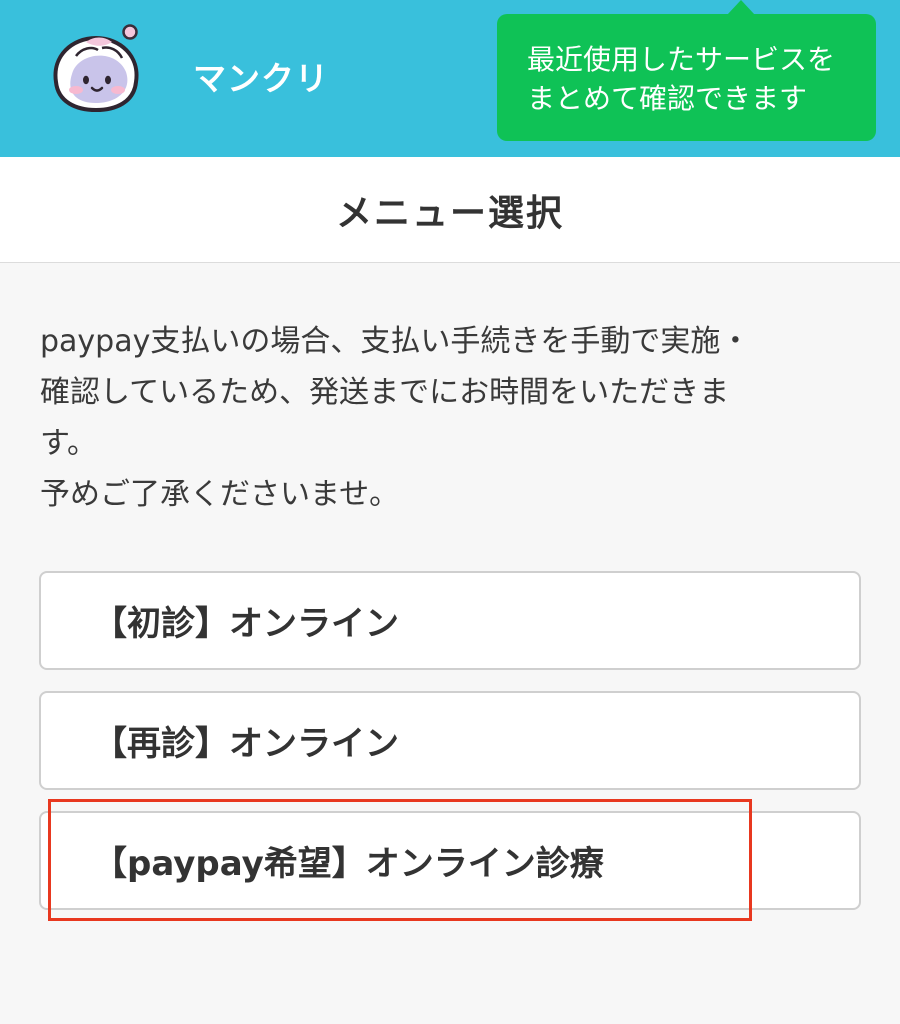  I want to click on recent-services-tooltip: 最近使用したサービスを まとめて確認できます, so click(686, 77).